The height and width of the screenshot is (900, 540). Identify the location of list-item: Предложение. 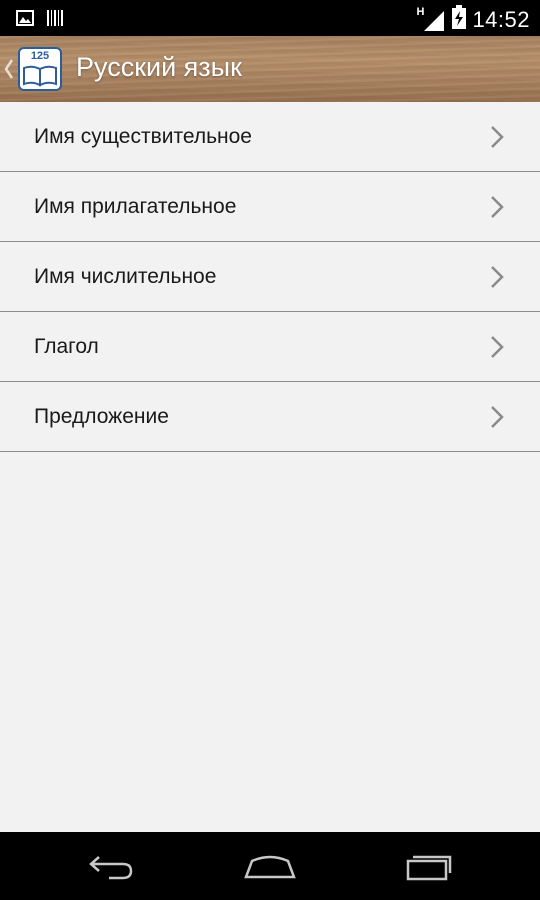
(270, 417).